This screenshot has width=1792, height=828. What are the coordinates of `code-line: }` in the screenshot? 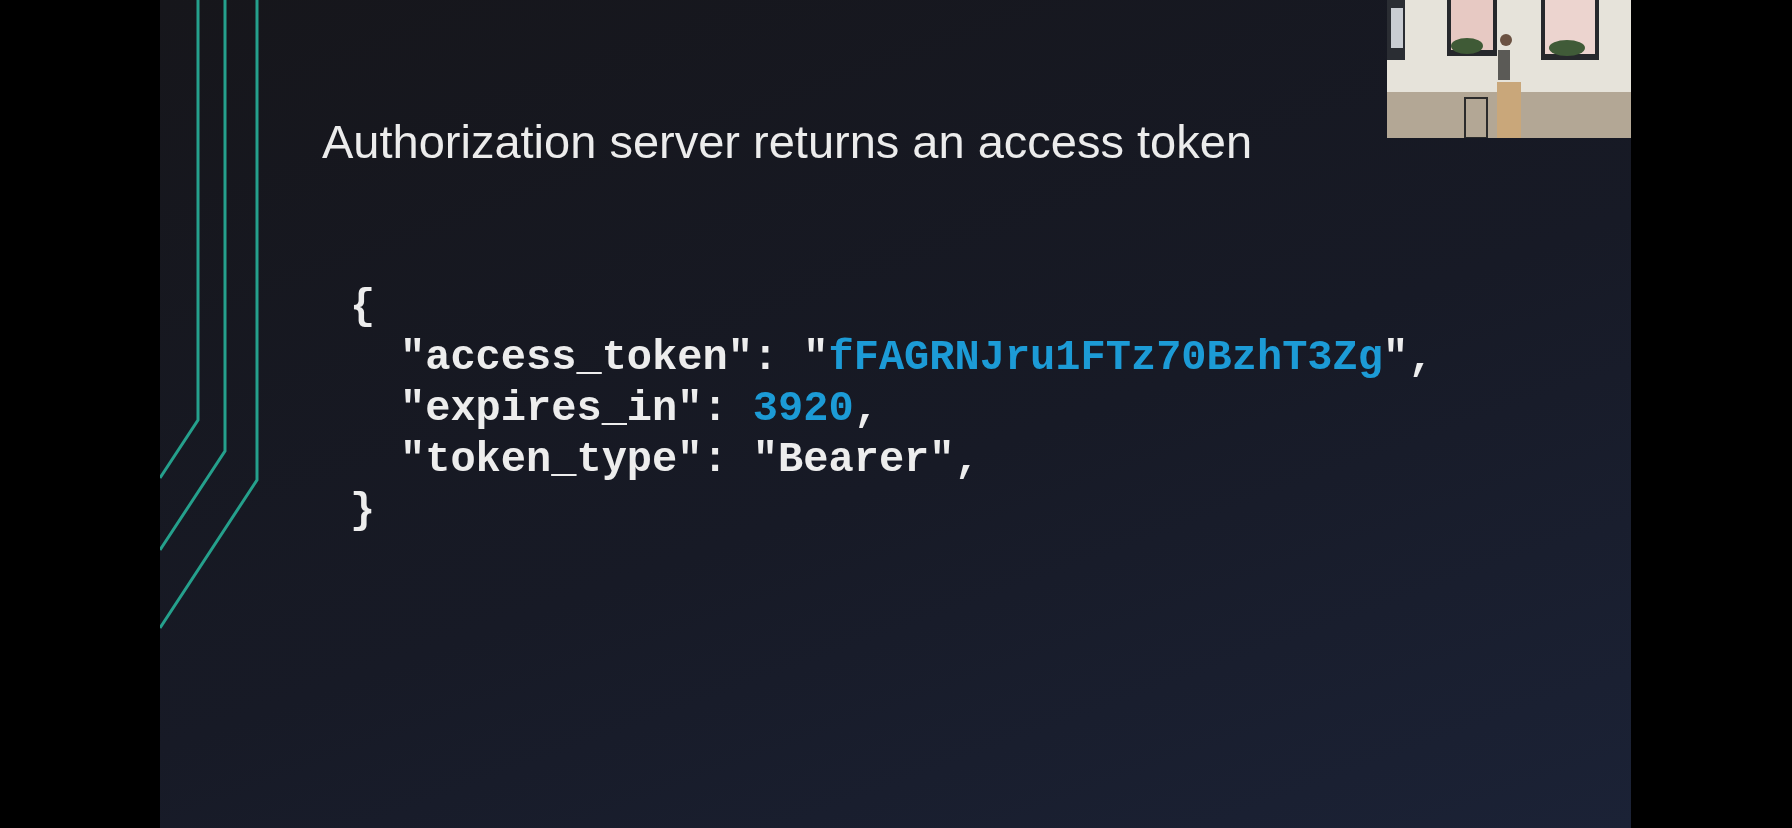 It's located at (363, 511).